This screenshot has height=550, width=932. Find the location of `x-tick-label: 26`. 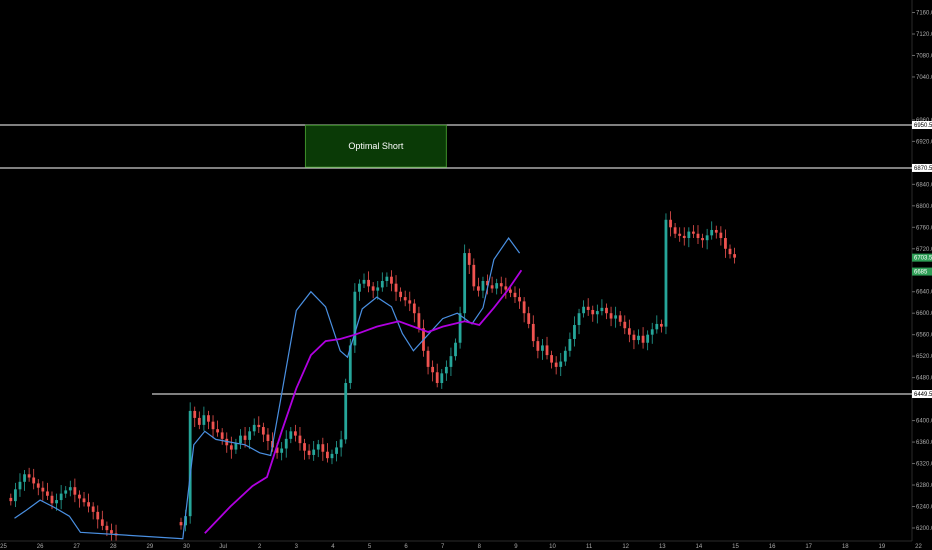

x-tick-label: 26 is located at coordinates (40, 547).